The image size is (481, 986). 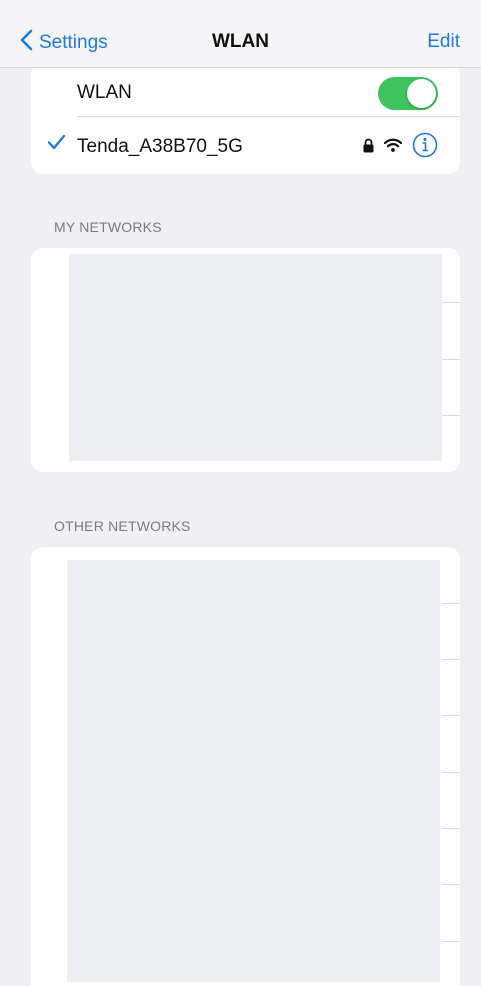 What do you see at coordinates (160, 146) in the screenshot?
I see `connected-network-name: Tenda_A38B70_5G` at bounding box center [160, 146].